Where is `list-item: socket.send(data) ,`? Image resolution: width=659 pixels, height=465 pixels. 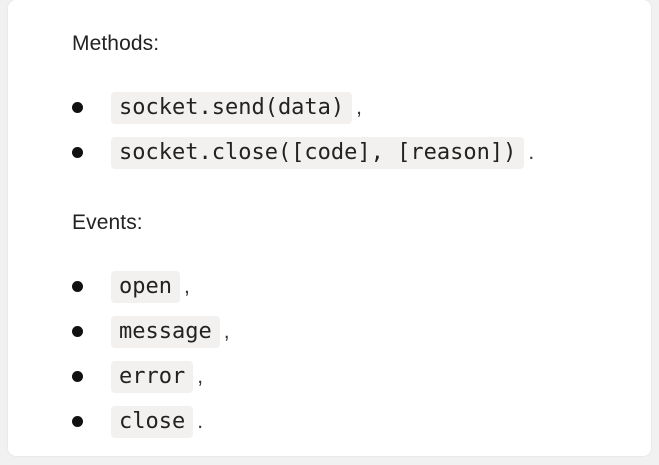 list-item: socket.send(data) , is located at coordinates (301, 107).